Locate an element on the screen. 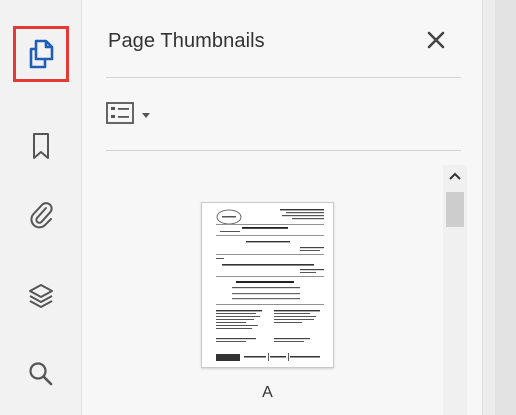 The width and height of the screenshot is (516, 415). toolbar-divider is located at coordinates (283, 150).